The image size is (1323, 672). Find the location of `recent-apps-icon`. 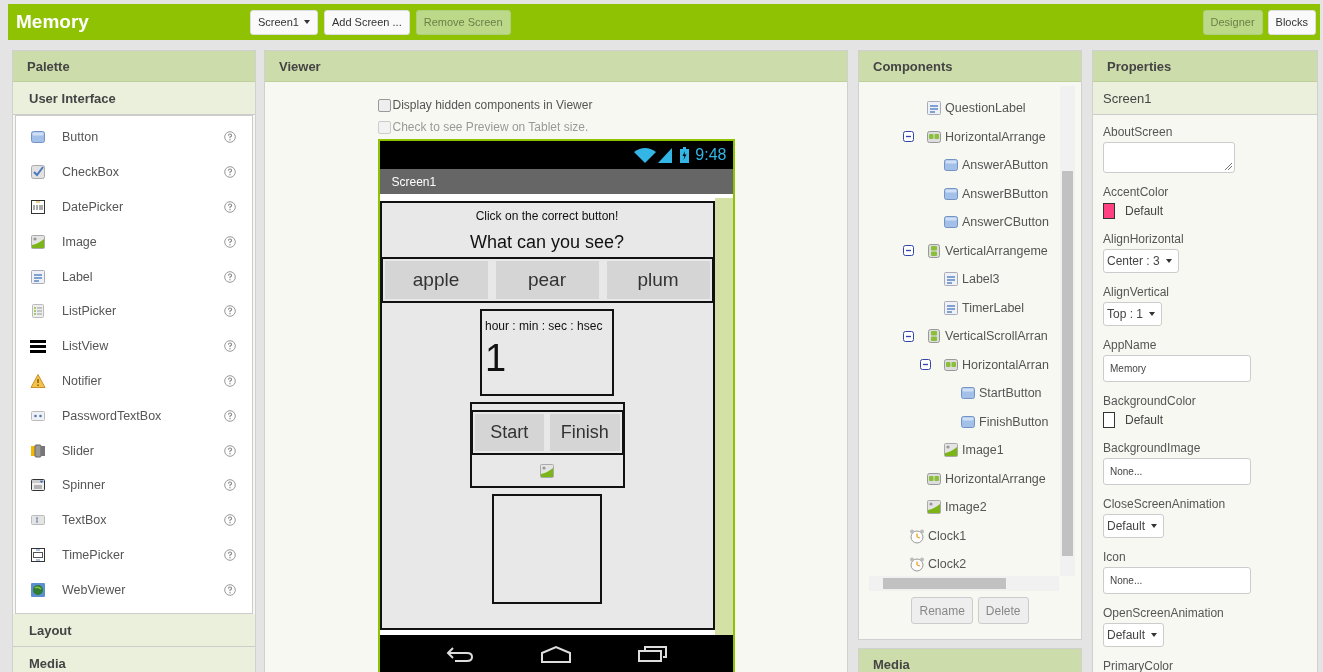

recent-apps-icon is located at coordinates (652, 654).